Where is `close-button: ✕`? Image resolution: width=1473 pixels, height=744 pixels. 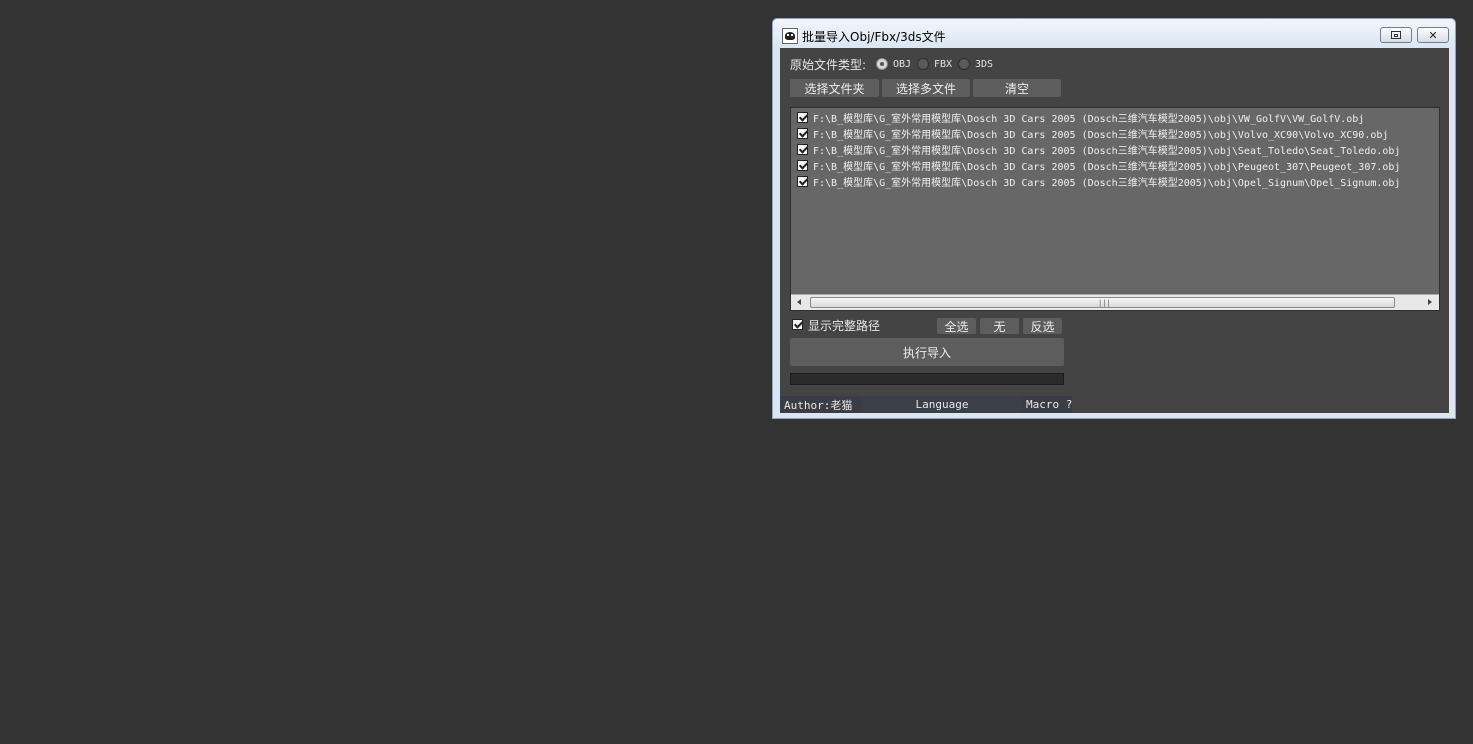
close-button: ✕ is located at coordinates (1433, 35).